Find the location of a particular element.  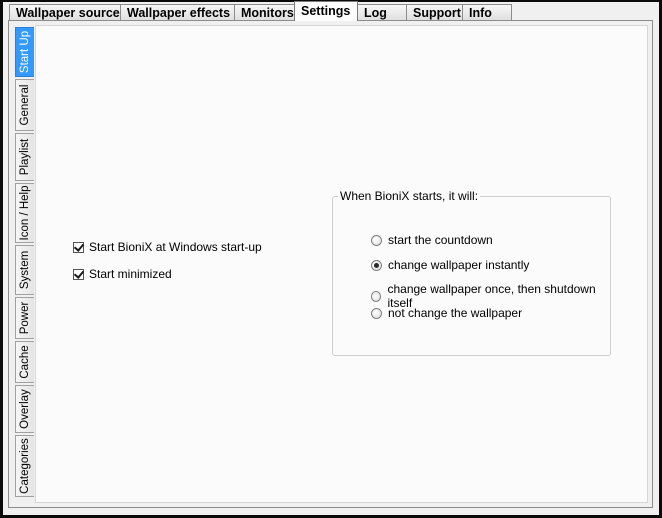

side-tab-label: Categories is located at coordinates (25, 466).